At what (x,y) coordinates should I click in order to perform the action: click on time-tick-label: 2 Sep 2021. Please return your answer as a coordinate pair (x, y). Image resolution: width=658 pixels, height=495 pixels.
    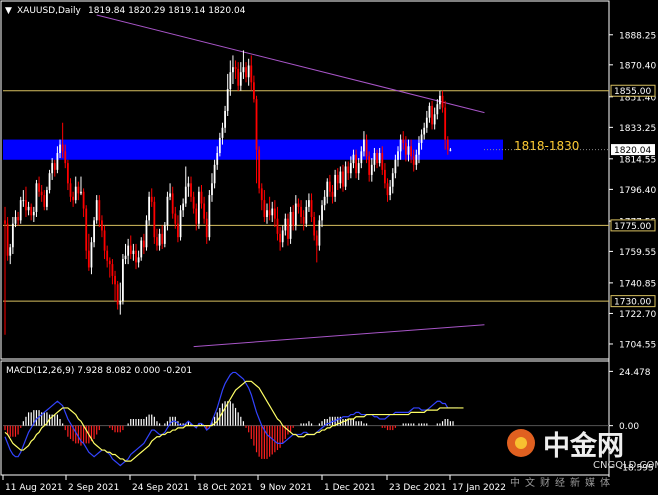
    Looking at the image, I should click on (93, 488).